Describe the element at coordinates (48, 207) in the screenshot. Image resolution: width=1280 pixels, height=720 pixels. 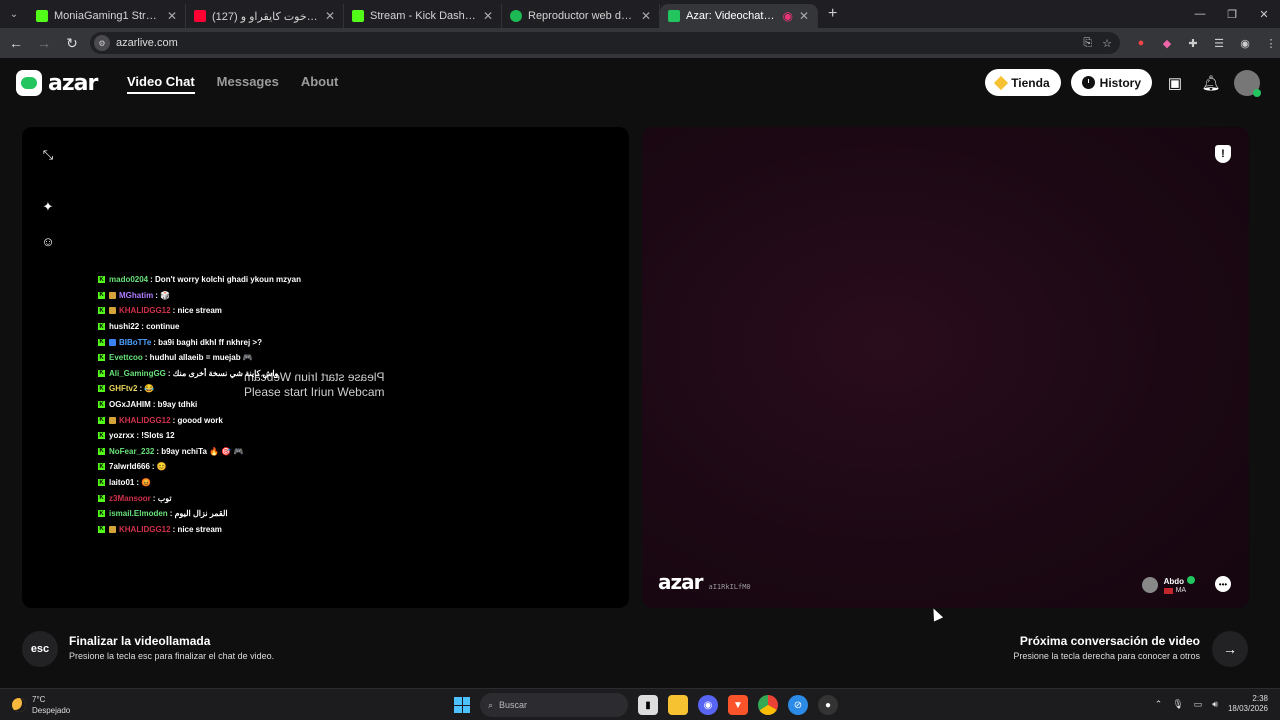
I see `magic-wand-icon: ✦` at that location.